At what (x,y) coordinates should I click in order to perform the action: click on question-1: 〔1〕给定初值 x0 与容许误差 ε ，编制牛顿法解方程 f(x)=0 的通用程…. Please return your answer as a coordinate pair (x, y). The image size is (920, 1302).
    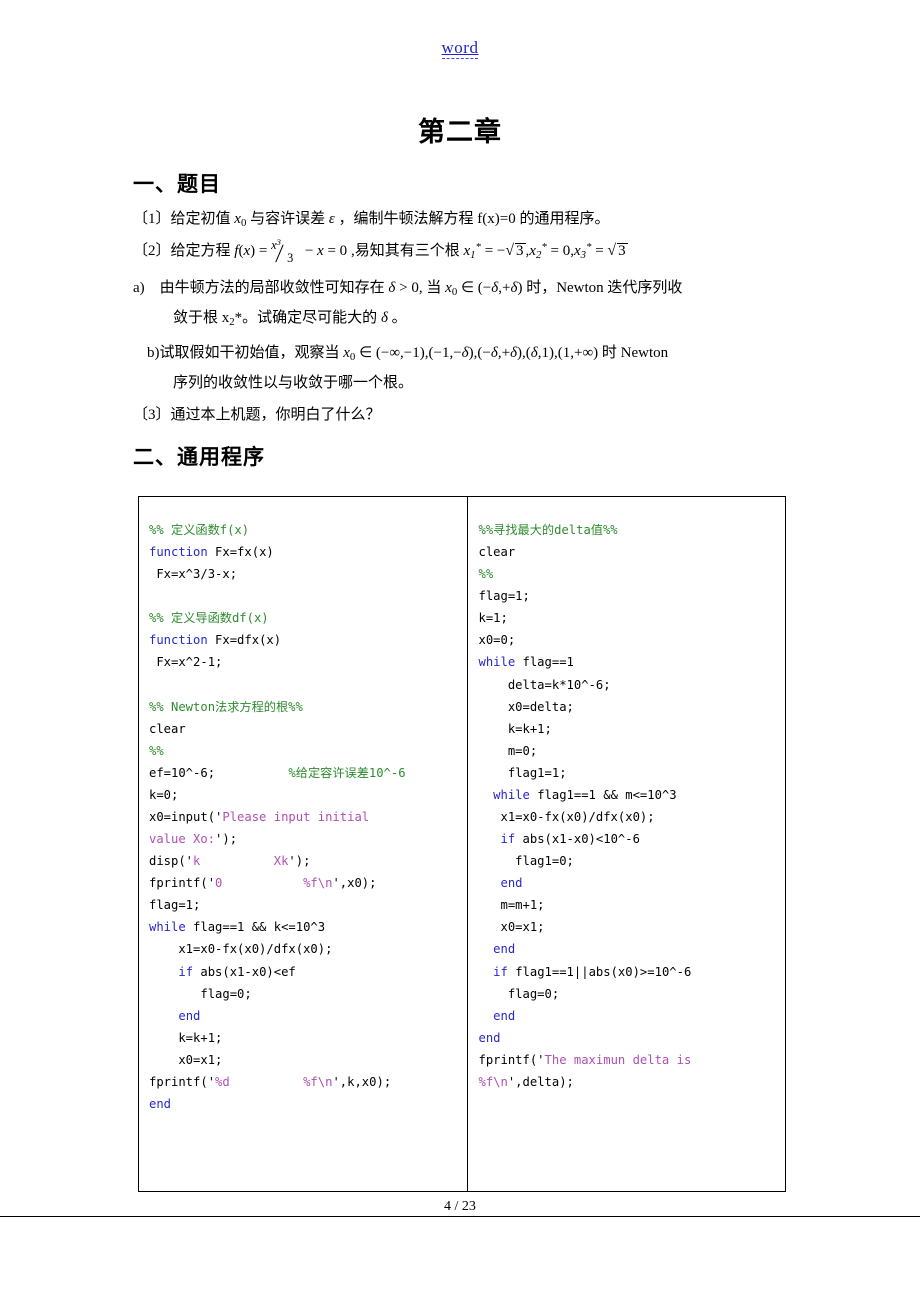
    Looking at the image, I should click on (371, 220).